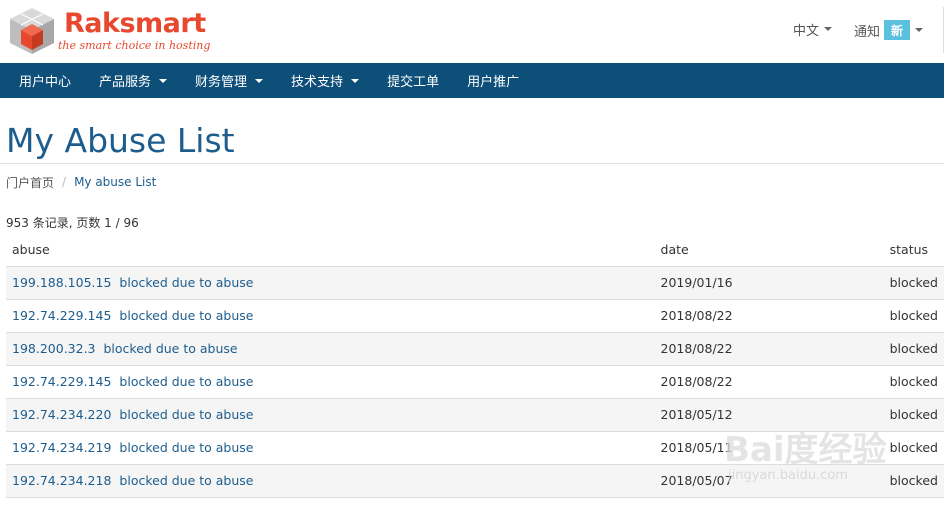  I want to click on main-navbar: 用户中心 产品服务 财务管理 技术支持 提交工单 用户推广, so click(472, 80).